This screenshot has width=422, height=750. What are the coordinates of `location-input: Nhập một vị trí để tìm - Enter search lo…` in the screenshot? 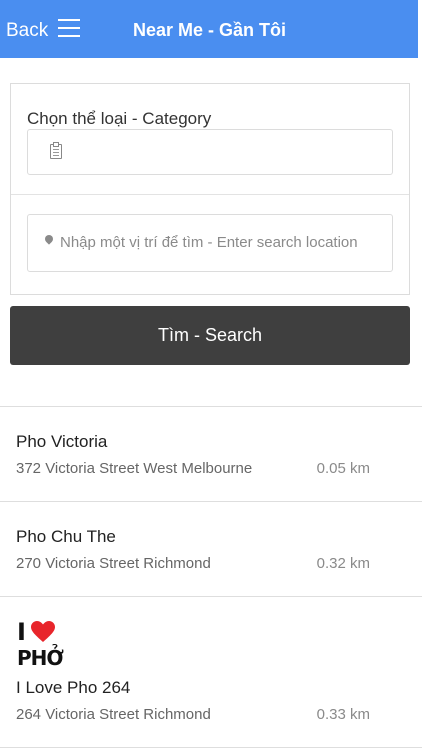 It's located at (210, 243).